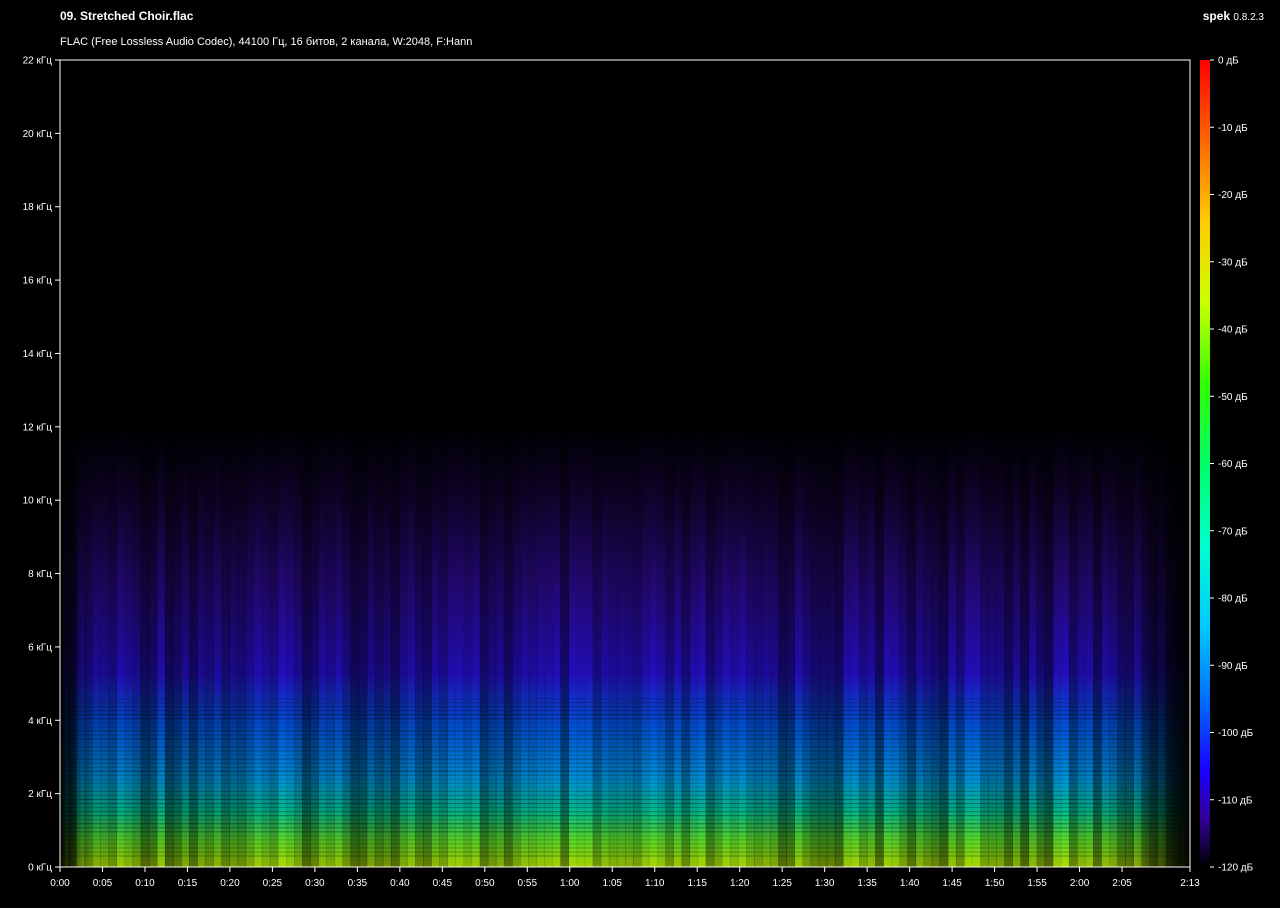 This screenshot has width=1280, height=908. What do you see at coordinates (188, 883) in the screenshot?
I see `x-tick-label: 0:15` at bounding box center [188, 883].